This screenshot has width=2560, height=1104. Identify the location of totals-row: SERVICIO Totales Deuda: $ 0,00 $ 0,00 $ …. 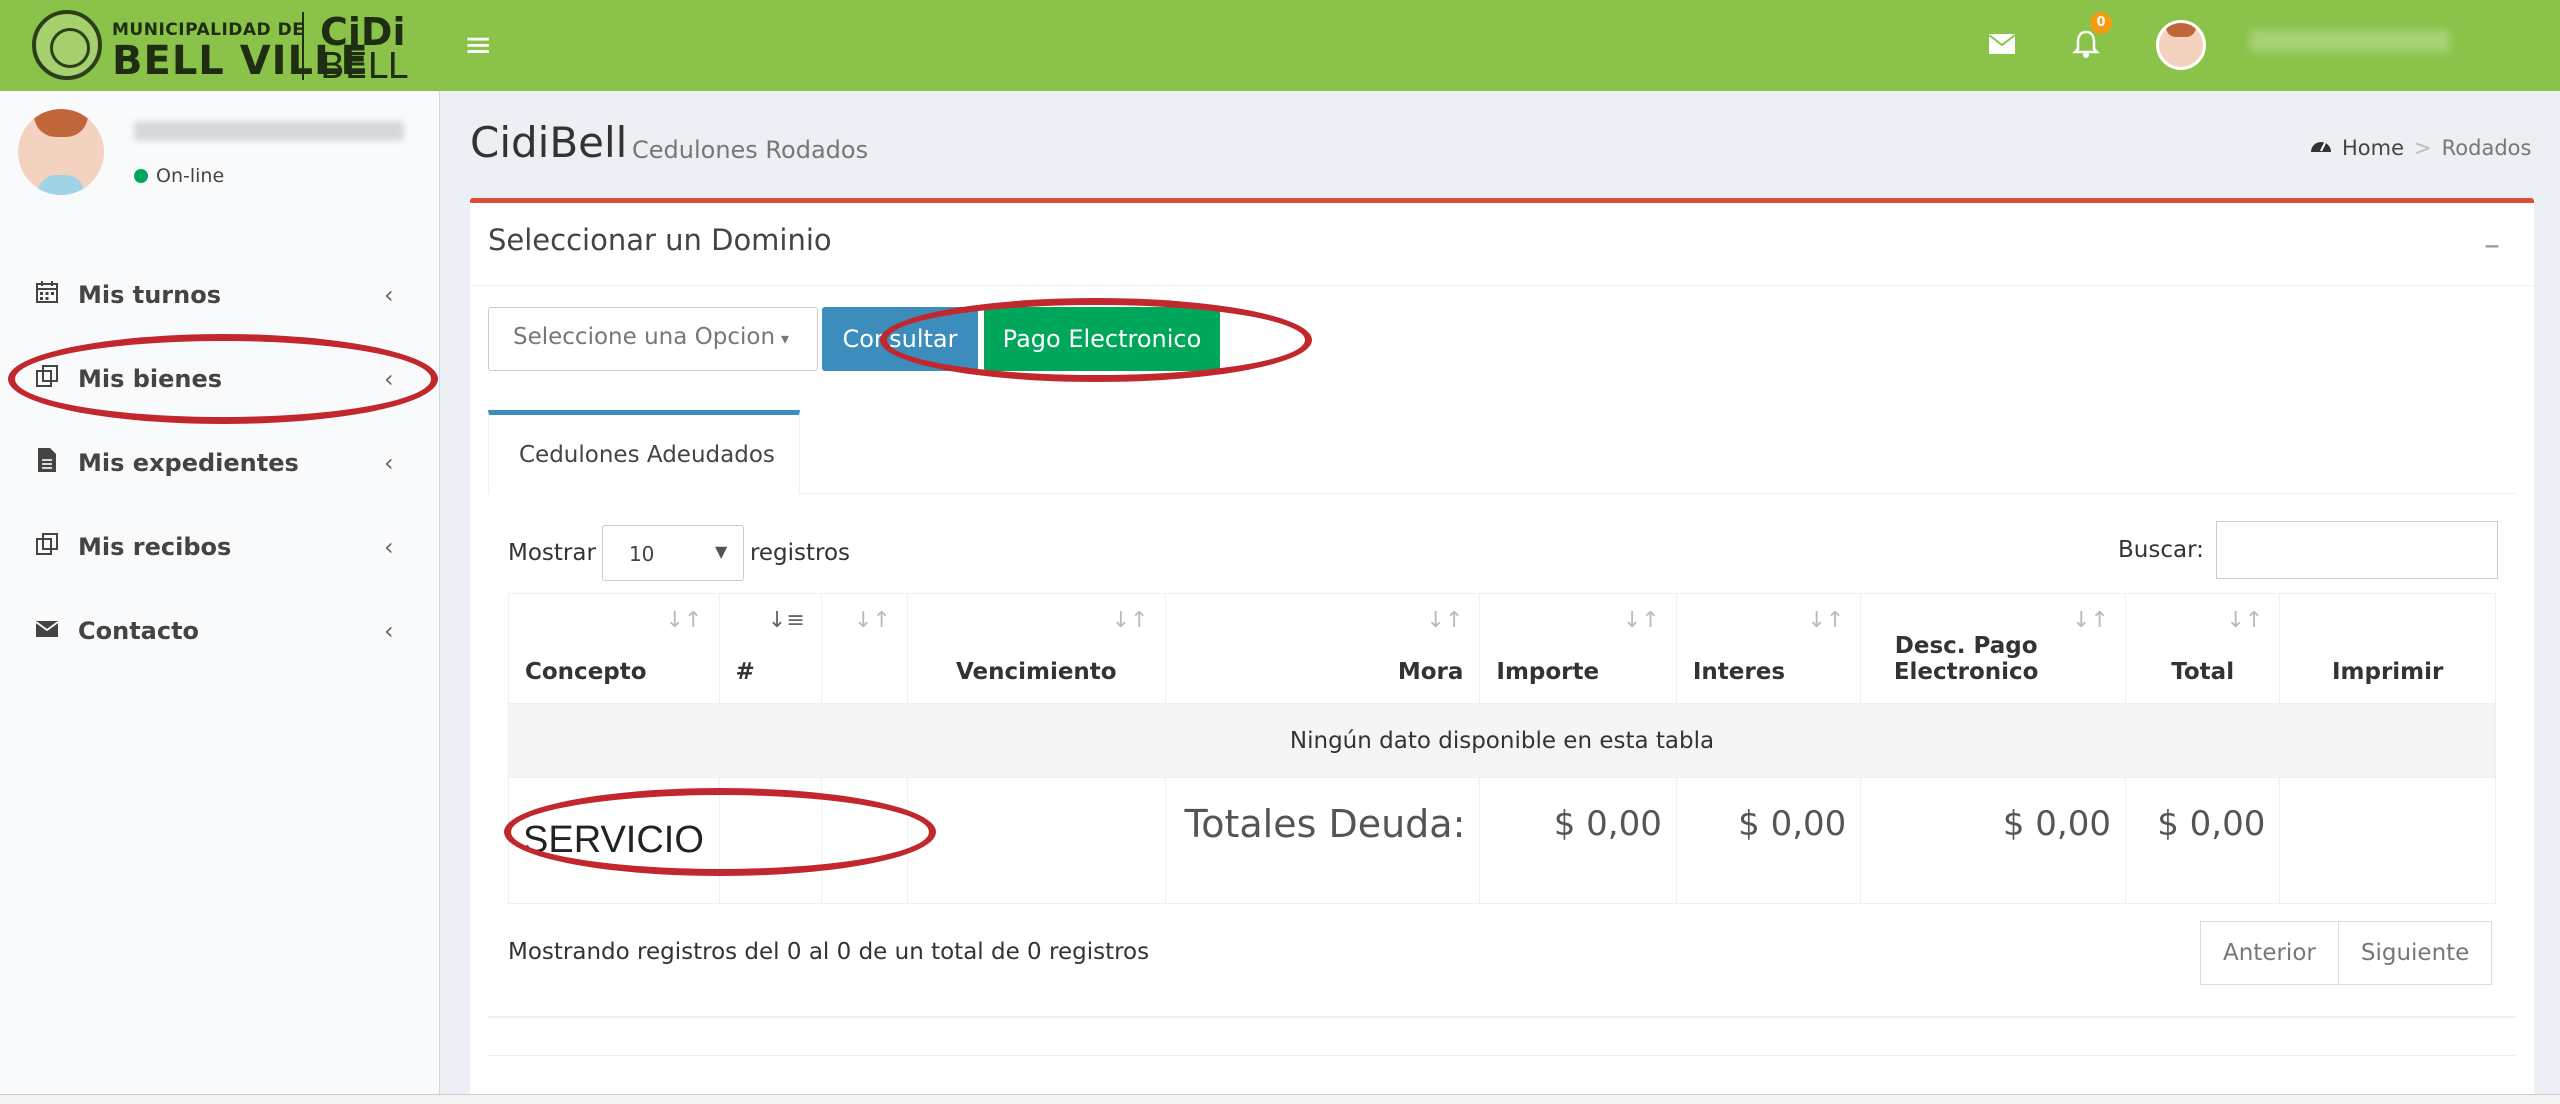
(1502, 840).